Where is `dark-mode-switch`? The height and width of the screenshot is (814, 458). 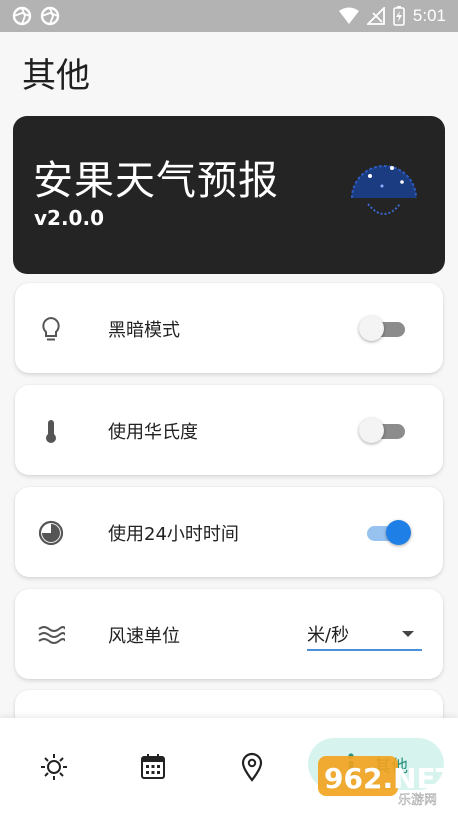 dark-mode-switch is located at coordinates (385, 329).